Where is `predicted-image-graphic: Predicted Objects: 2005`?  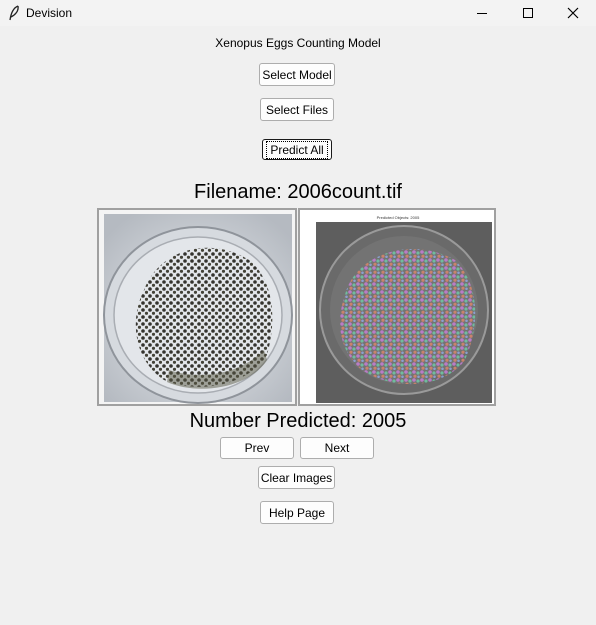 predicted-image-graphic: Predicted Objects: 2005 is located at coordinates (397, 307).